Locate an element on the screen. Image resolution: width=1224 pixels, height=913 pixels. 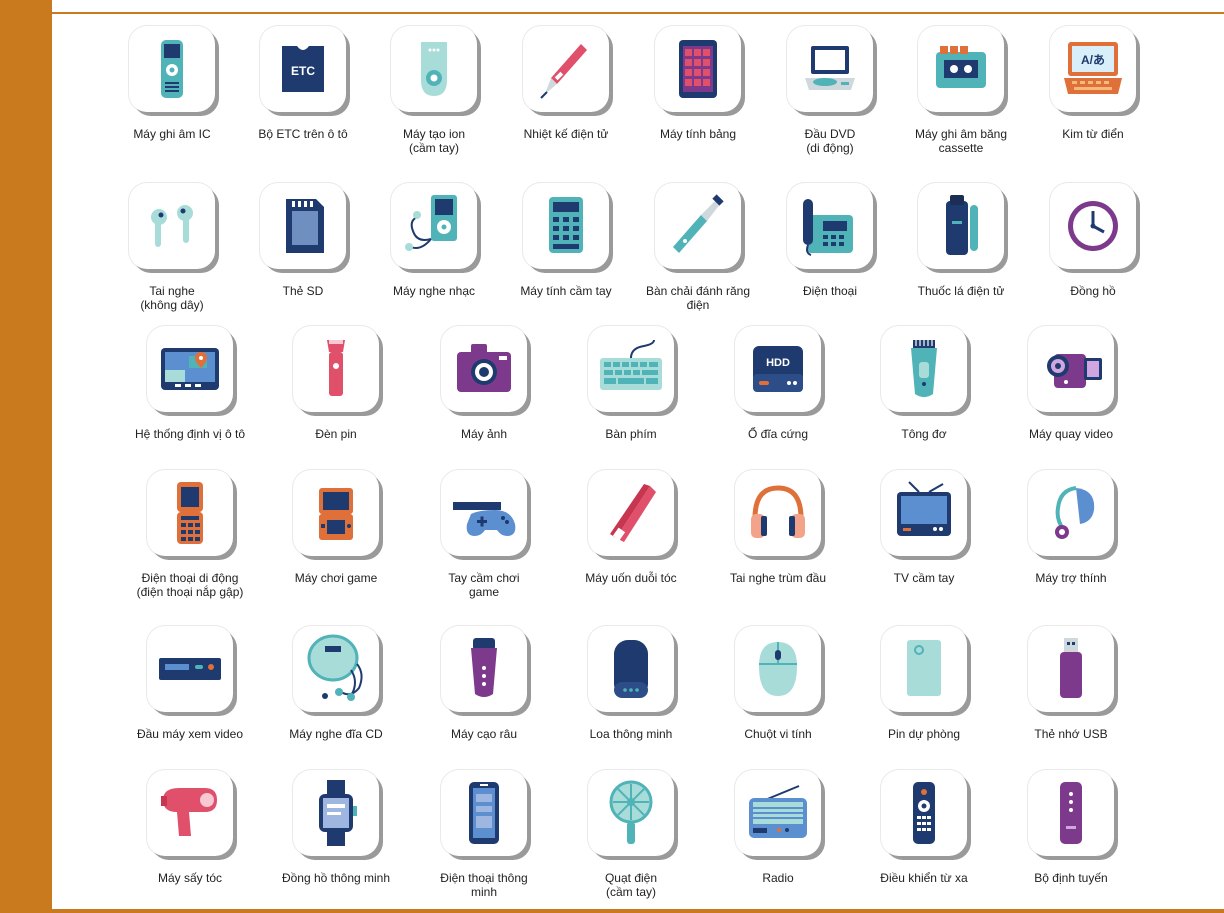
calculator-icon-graphic is located at coordinates (566, 225).